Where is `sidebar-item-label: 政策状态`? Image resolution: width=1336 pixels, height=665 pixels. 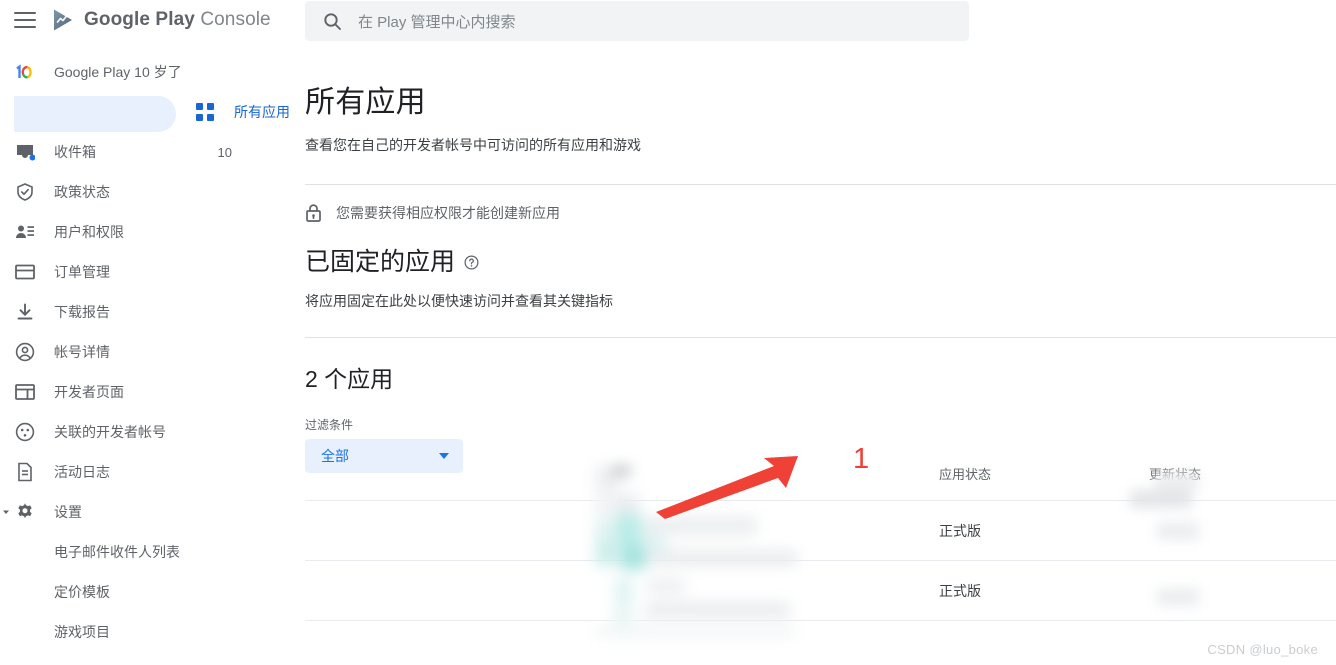
sidebar-item-label: 政策状态 is located at coordinates (82, 192).